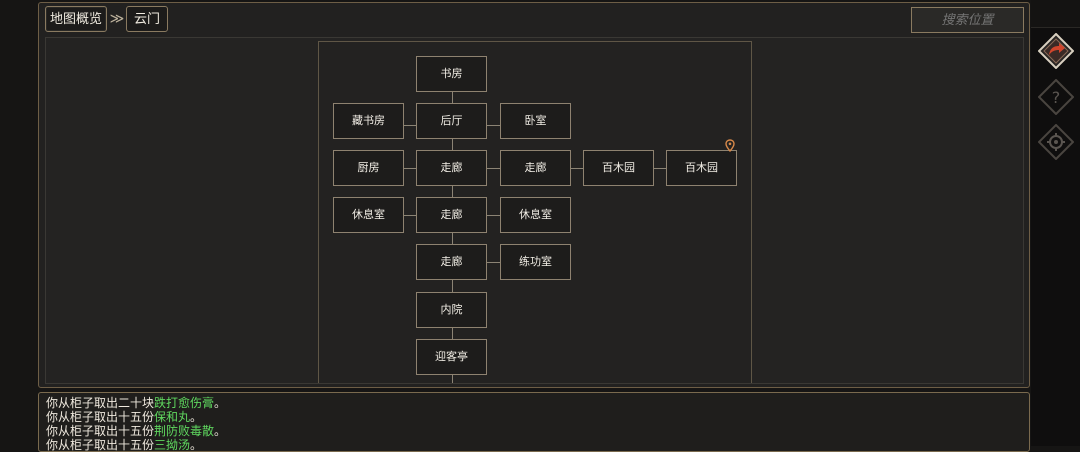 Image resolution: width=1080 pixels, height=452 pixels. Describe the element at coordinates (172, 445) in the screenshot. I see `log-item-name: 三拗汤` at that location.